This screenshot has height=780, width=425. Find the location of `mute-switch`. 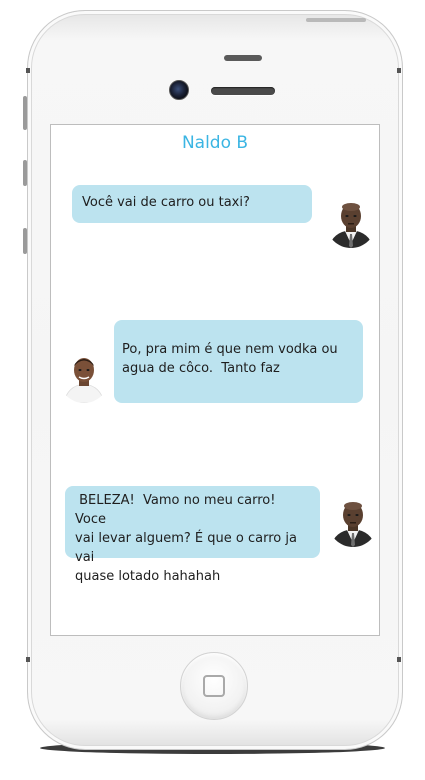

mute-switch is located at coordinates (25, 113).